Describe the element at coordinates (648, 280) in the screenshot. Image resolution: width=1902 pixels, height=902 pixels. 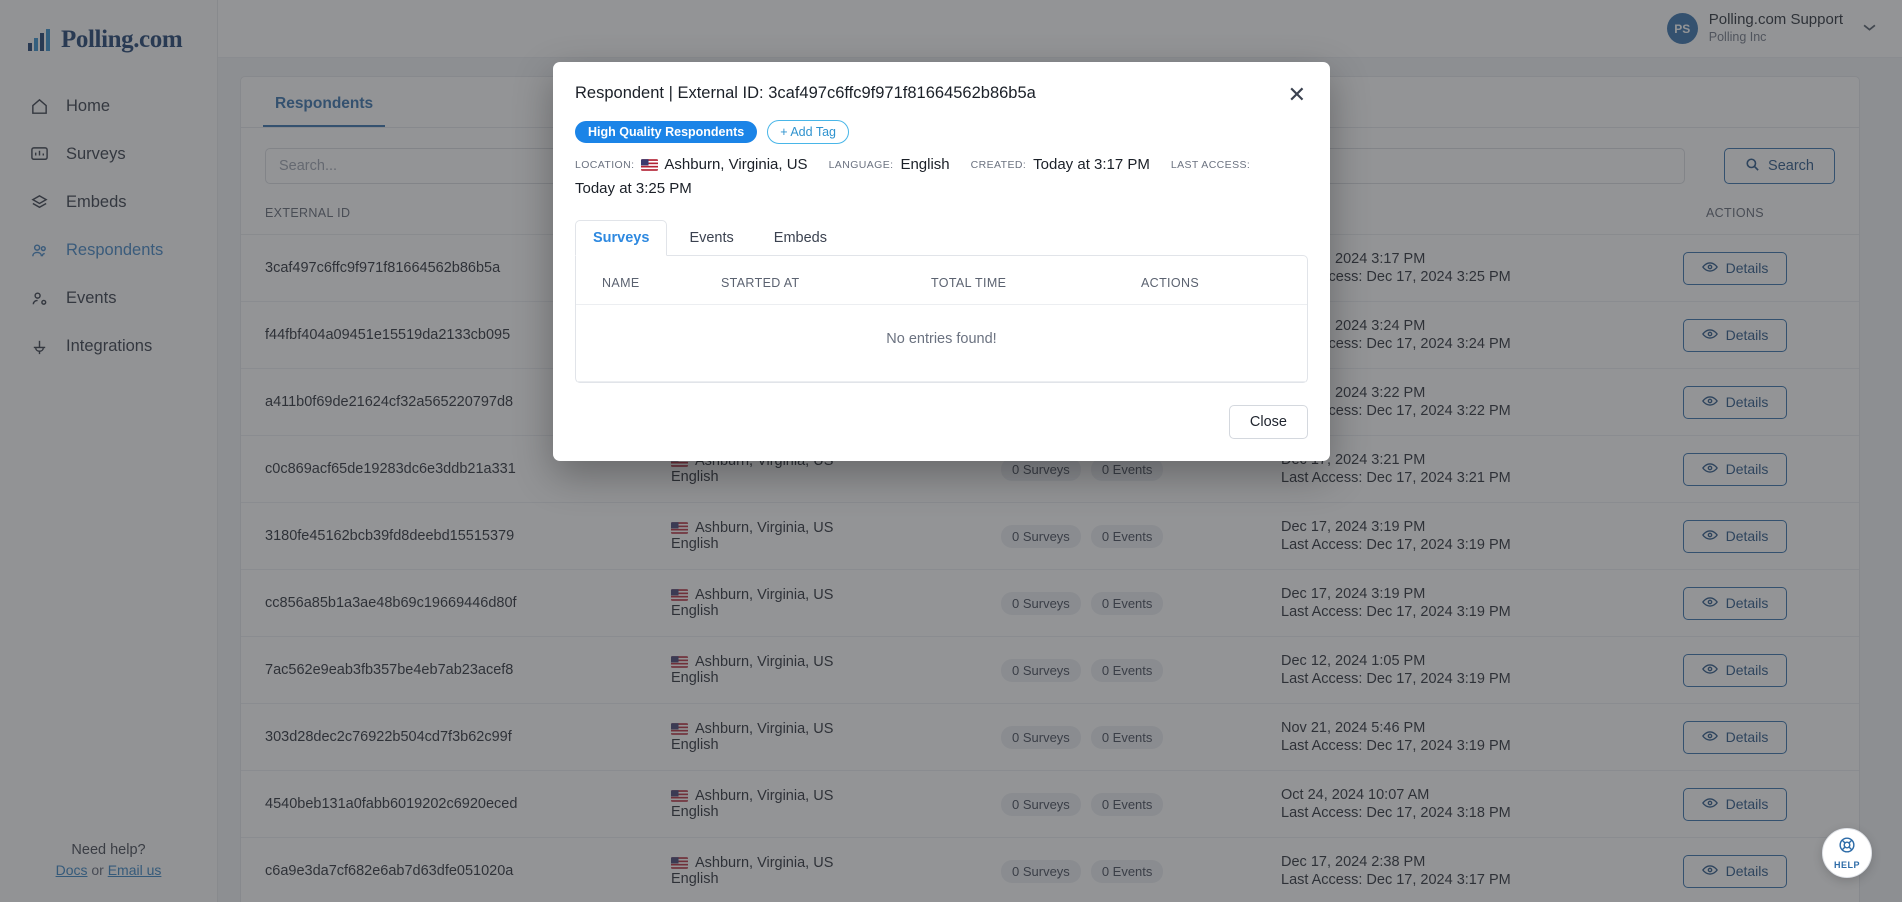
I see `modal-column-name: NAME` at that location.